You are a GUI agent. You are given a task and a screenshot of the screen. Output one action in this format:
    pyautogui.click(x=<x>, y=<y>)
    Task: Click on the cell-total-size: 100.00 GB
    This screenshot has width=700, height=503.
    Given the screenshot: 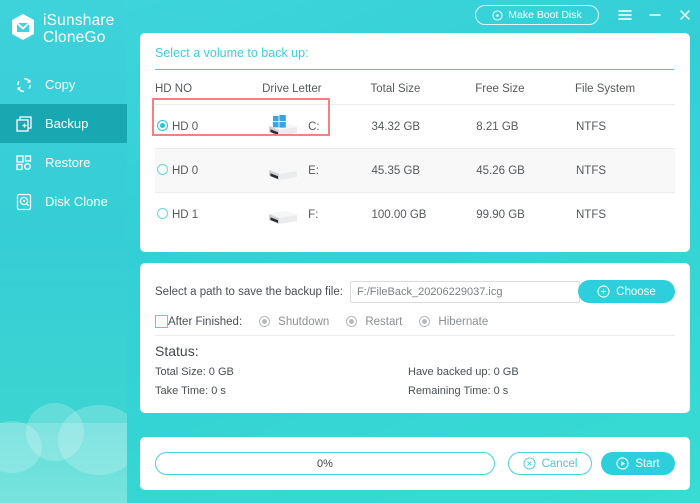 What is the action you would take?
    pyautogui.click(x=399, y=214)
    